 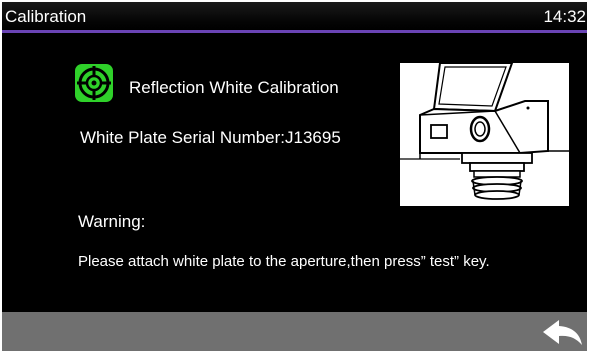 I want to click on white-plate-serial-number: White Plate Serial Number:J13695, so click(x=210, y=137).